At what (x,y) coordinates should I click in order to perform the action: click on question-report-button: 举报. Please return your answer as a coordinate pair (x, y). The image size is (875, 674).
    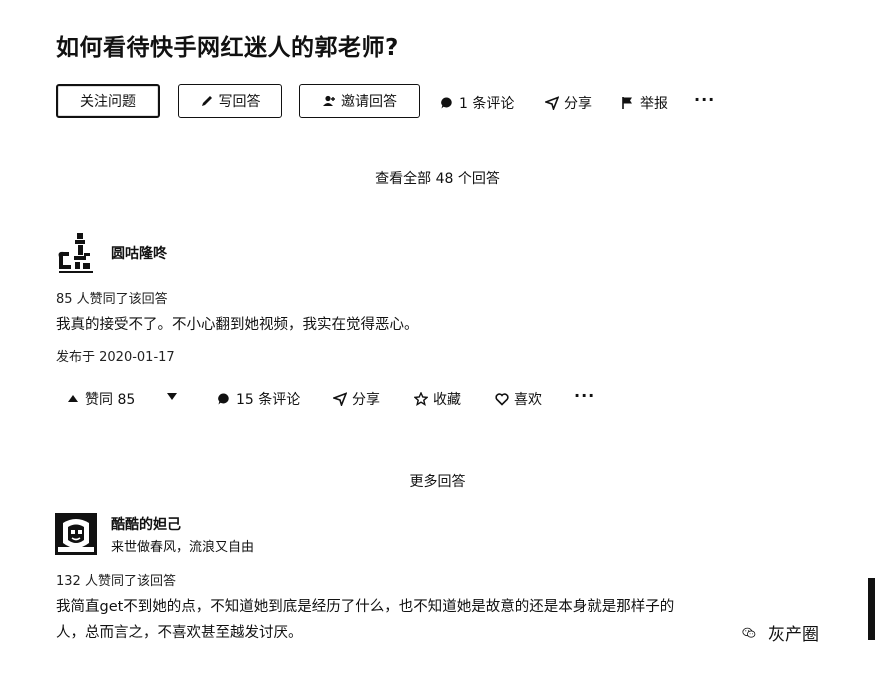
    Looking at the image, I should click on (644, 103).